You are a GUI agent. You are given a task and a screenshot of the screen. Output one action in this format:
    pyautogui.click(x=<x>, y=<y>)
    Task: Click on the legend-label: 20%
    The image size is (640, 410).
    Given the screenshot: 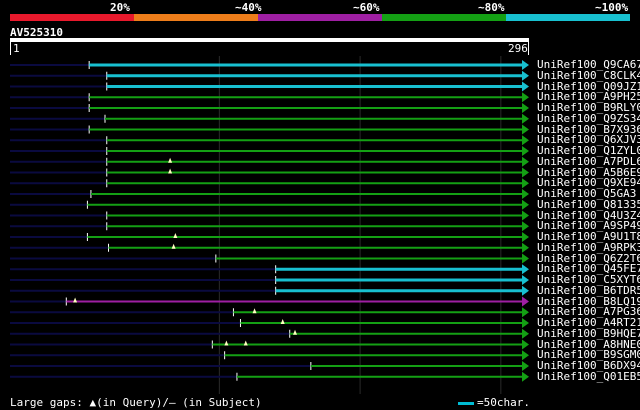 What is the action you would take?
    pyautogui.click(x=120, y=7)
    